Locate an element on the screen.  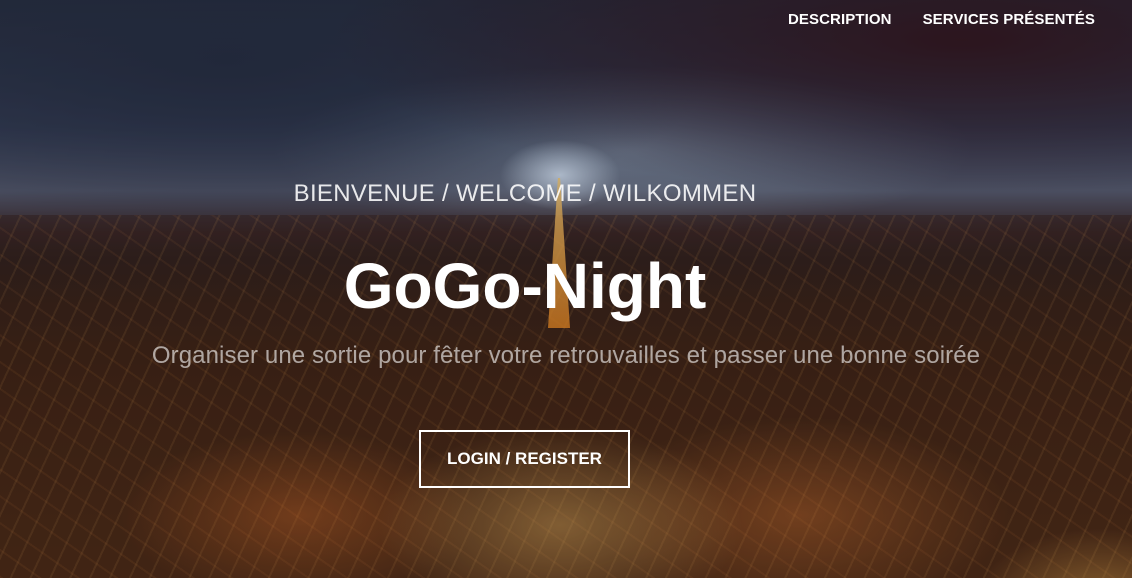
top-navigation: DESCRIPTION SERVICES PRÉSENTÉS is located at coordinates (941, 20).